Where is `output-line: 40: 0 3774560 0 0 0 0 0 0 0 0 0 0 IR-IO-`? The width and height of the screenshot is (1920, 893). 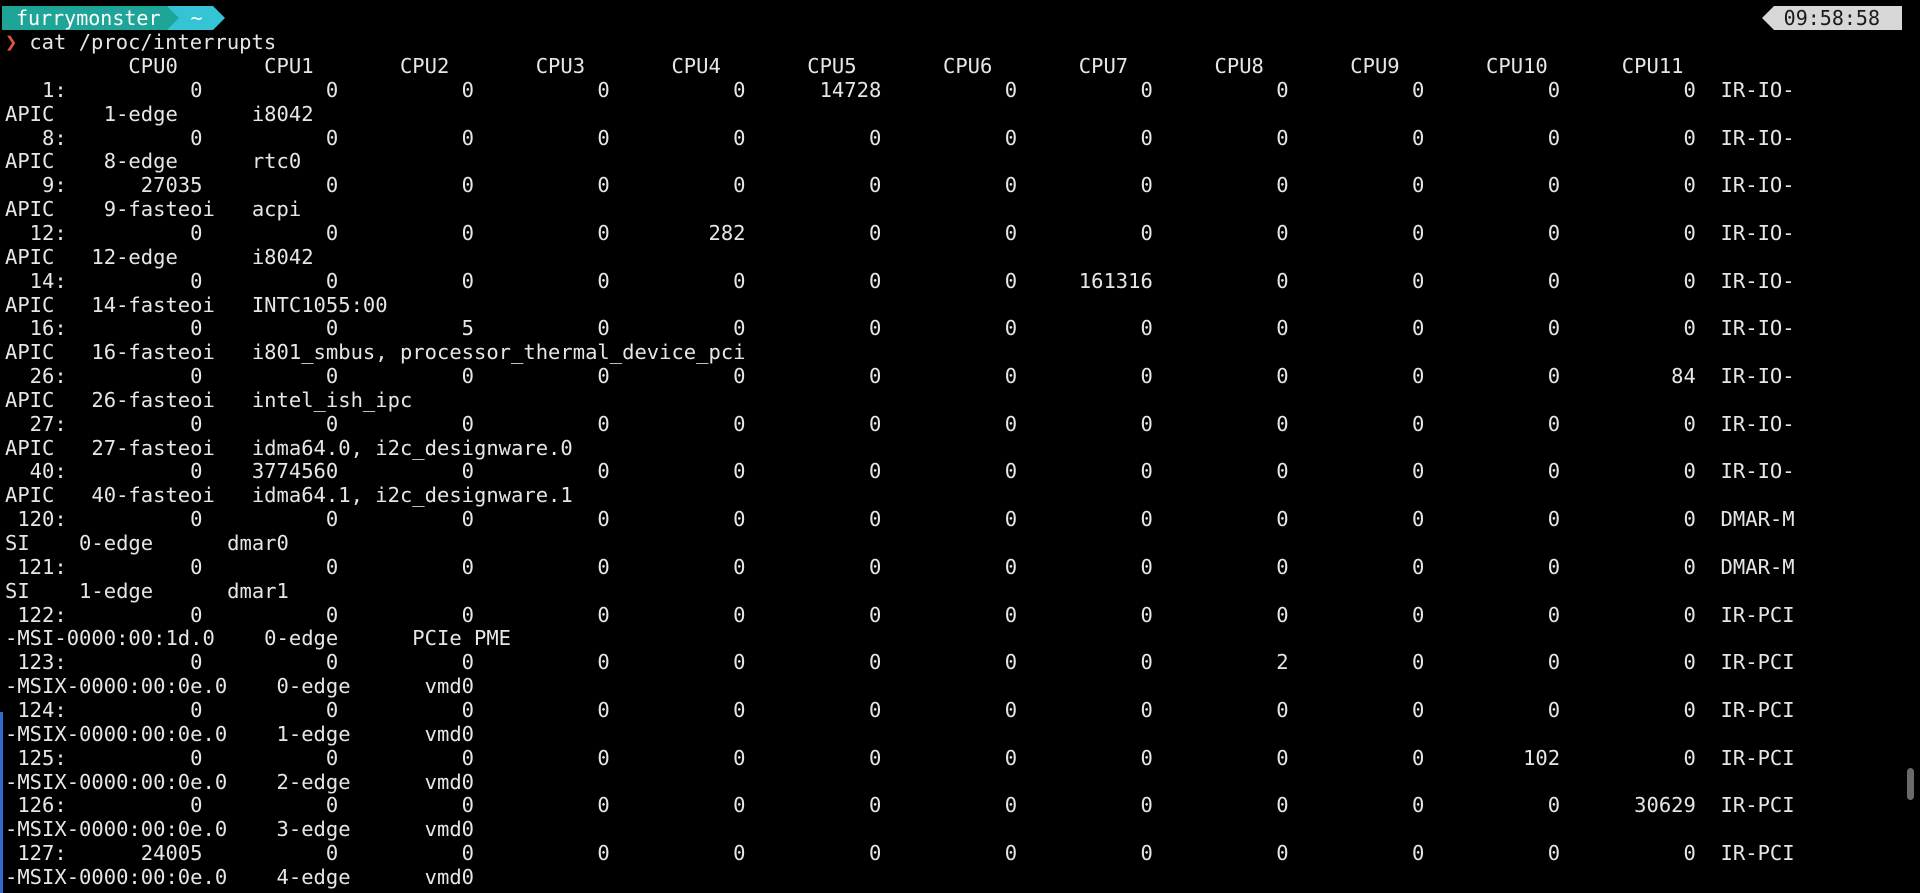
output-line: 40: 0 3774560 0 0 0 0 0 0 0 0 0 0 IR-IO- is located at coordinates (900, 471).